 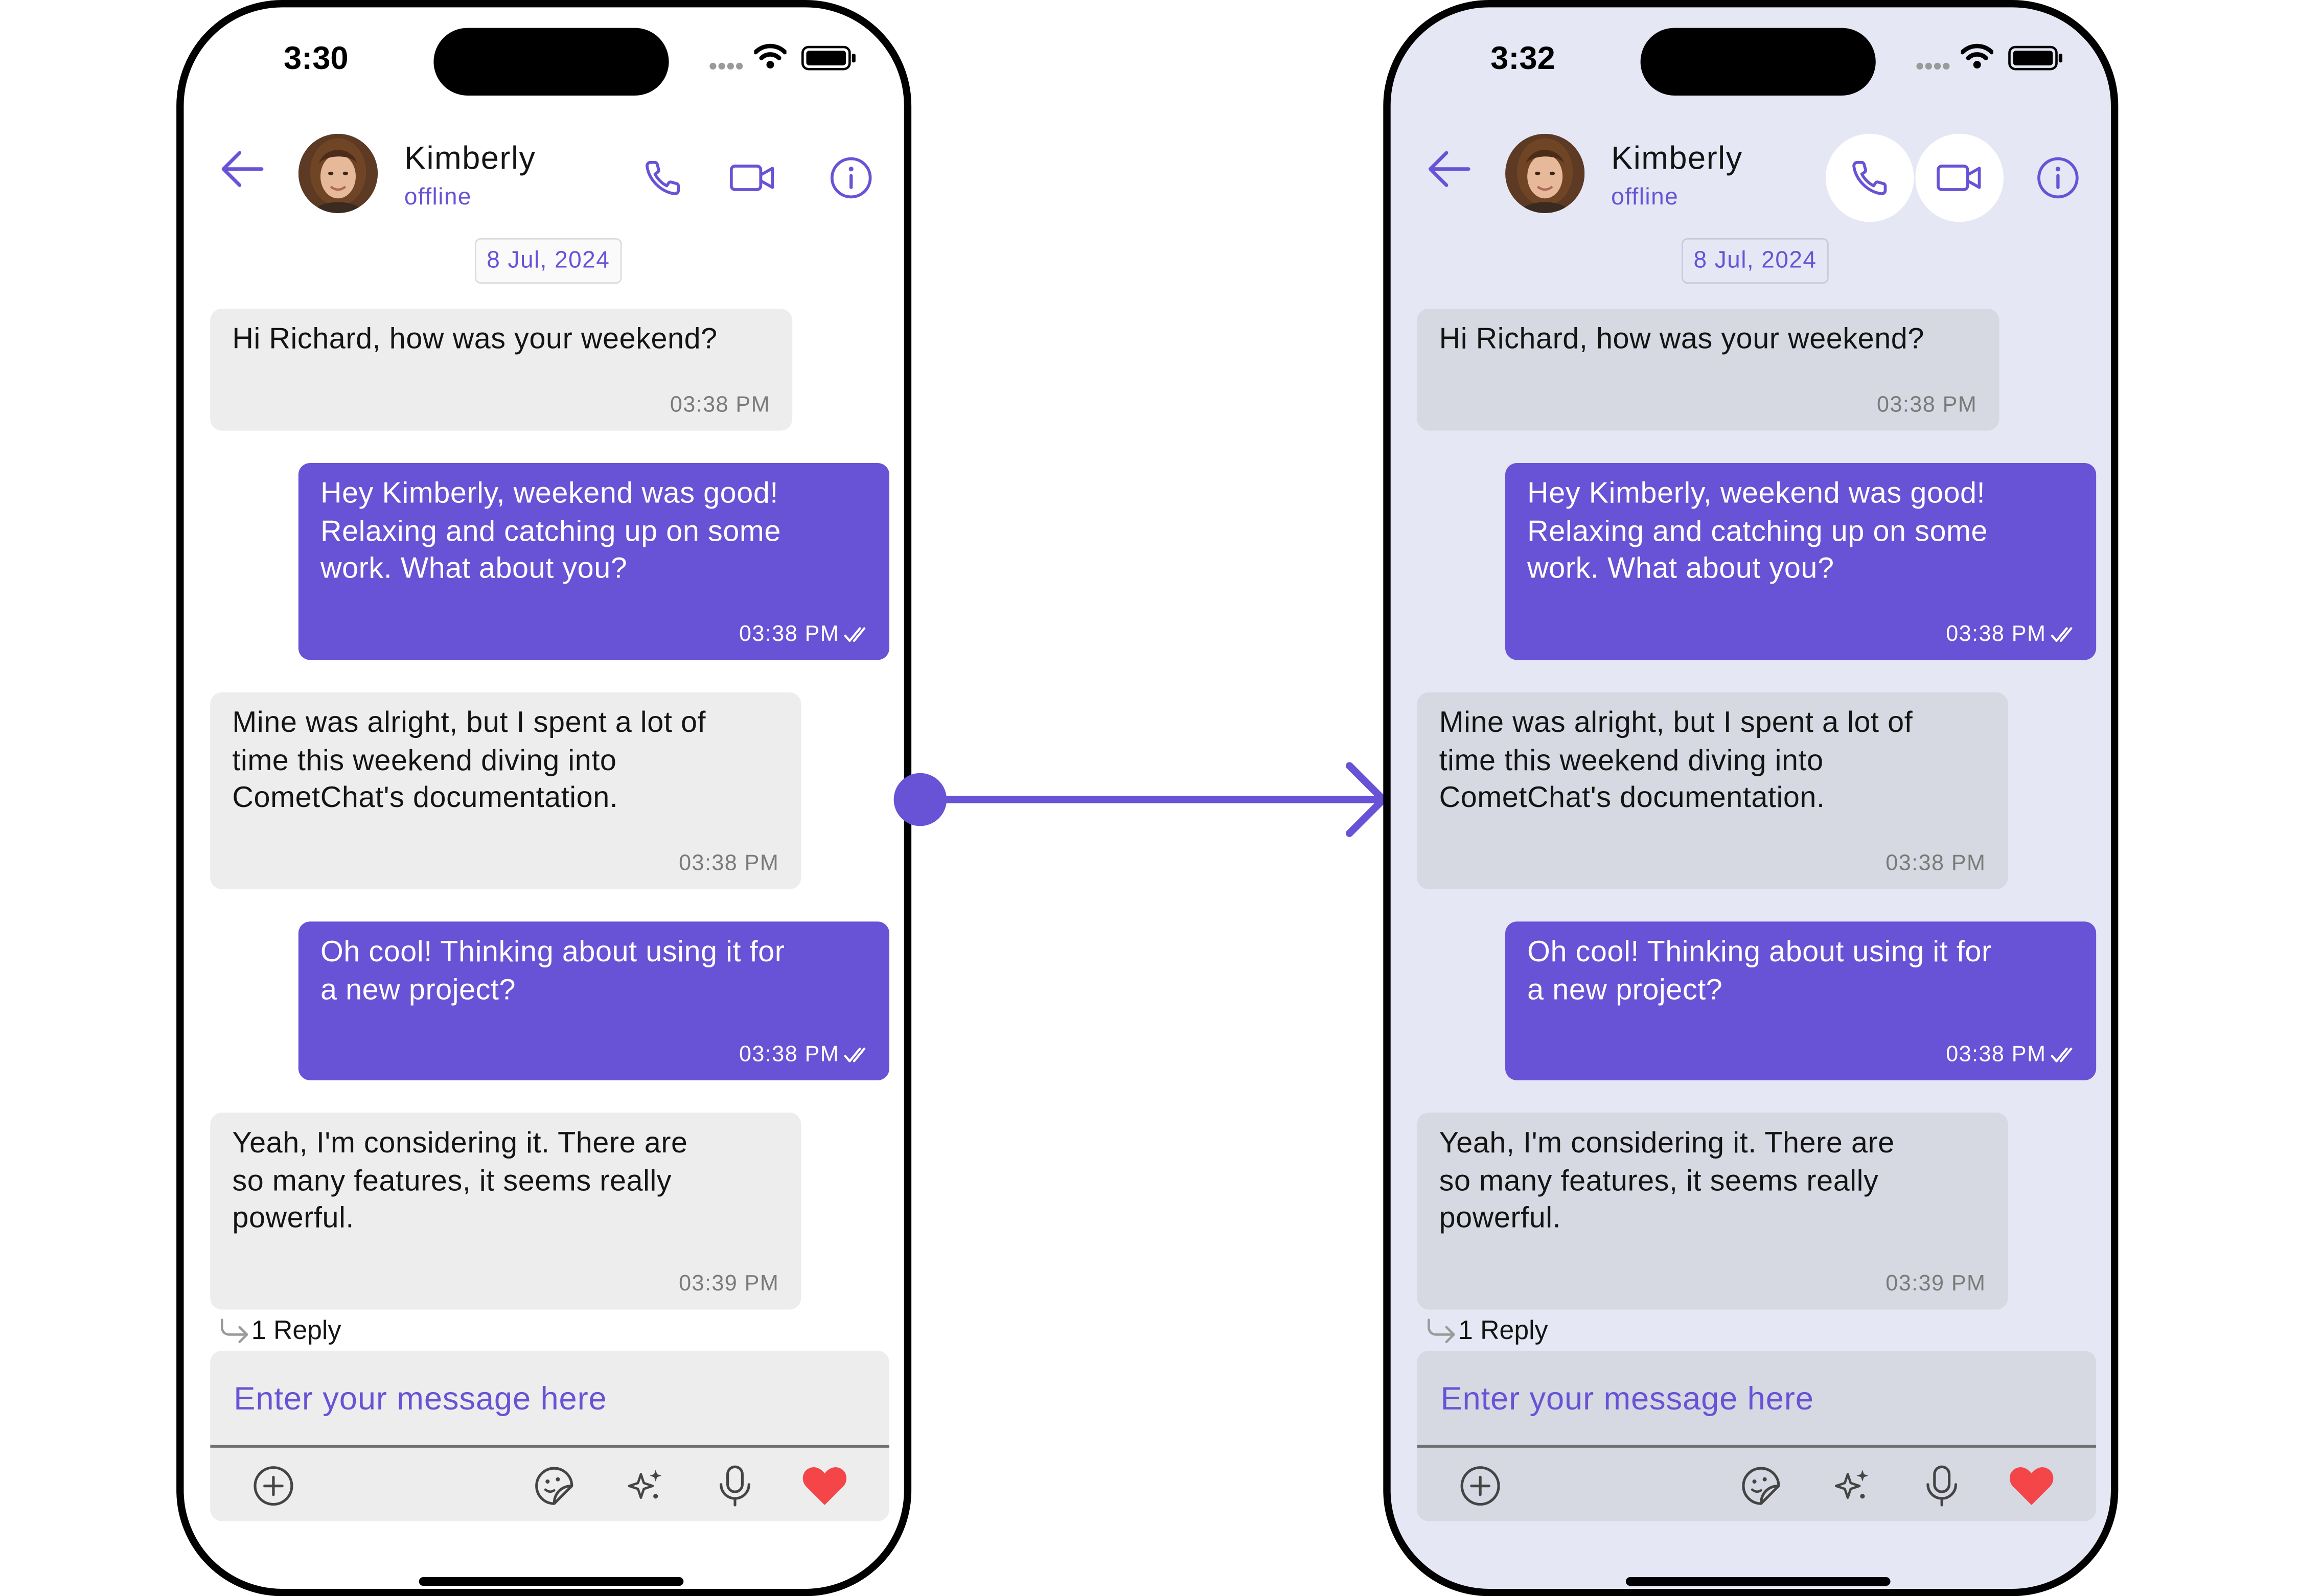 What do you see at coordinates (1522, 58) in the screenshot?
I see `status-bar-time: 3:32` at bounding box center [1522, 58].